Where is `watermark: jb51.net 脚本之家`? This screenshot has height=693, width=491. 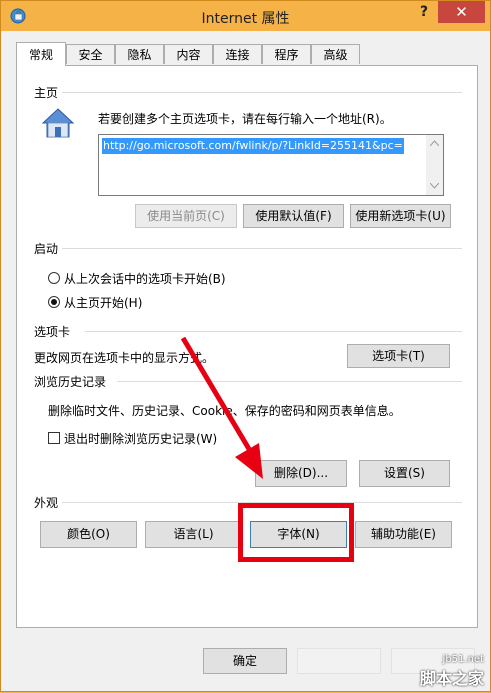 watermark: jb51.net 脚本之家 is located at coordinates (452, 671).